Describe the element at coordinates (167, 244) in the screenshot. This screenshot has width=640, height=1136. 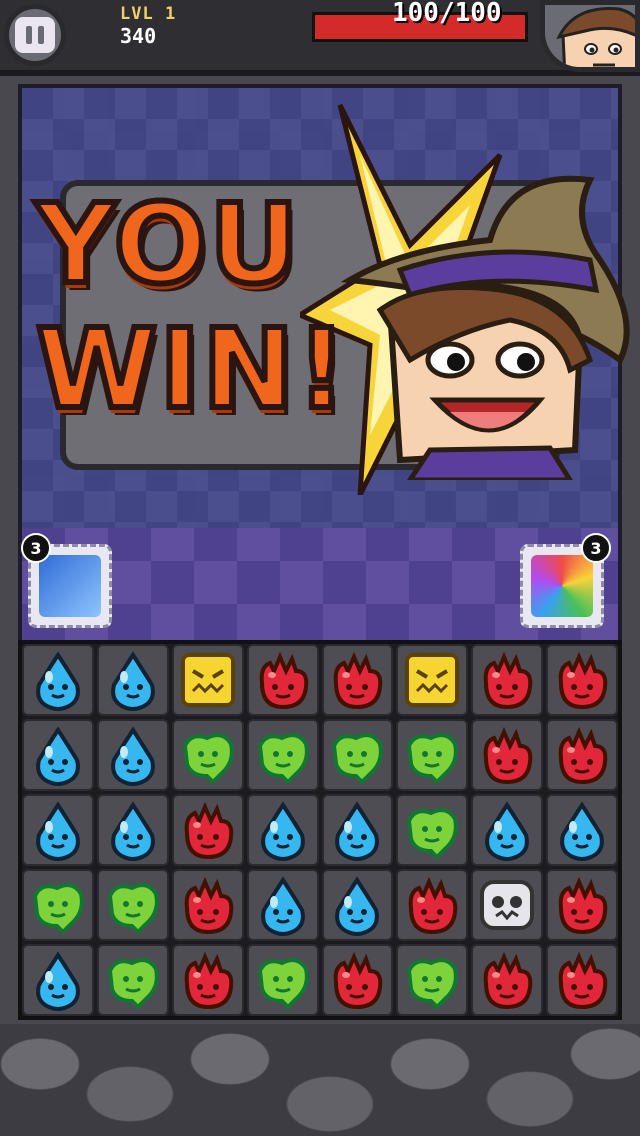
I see `you-win-line1: YOU` at that location.